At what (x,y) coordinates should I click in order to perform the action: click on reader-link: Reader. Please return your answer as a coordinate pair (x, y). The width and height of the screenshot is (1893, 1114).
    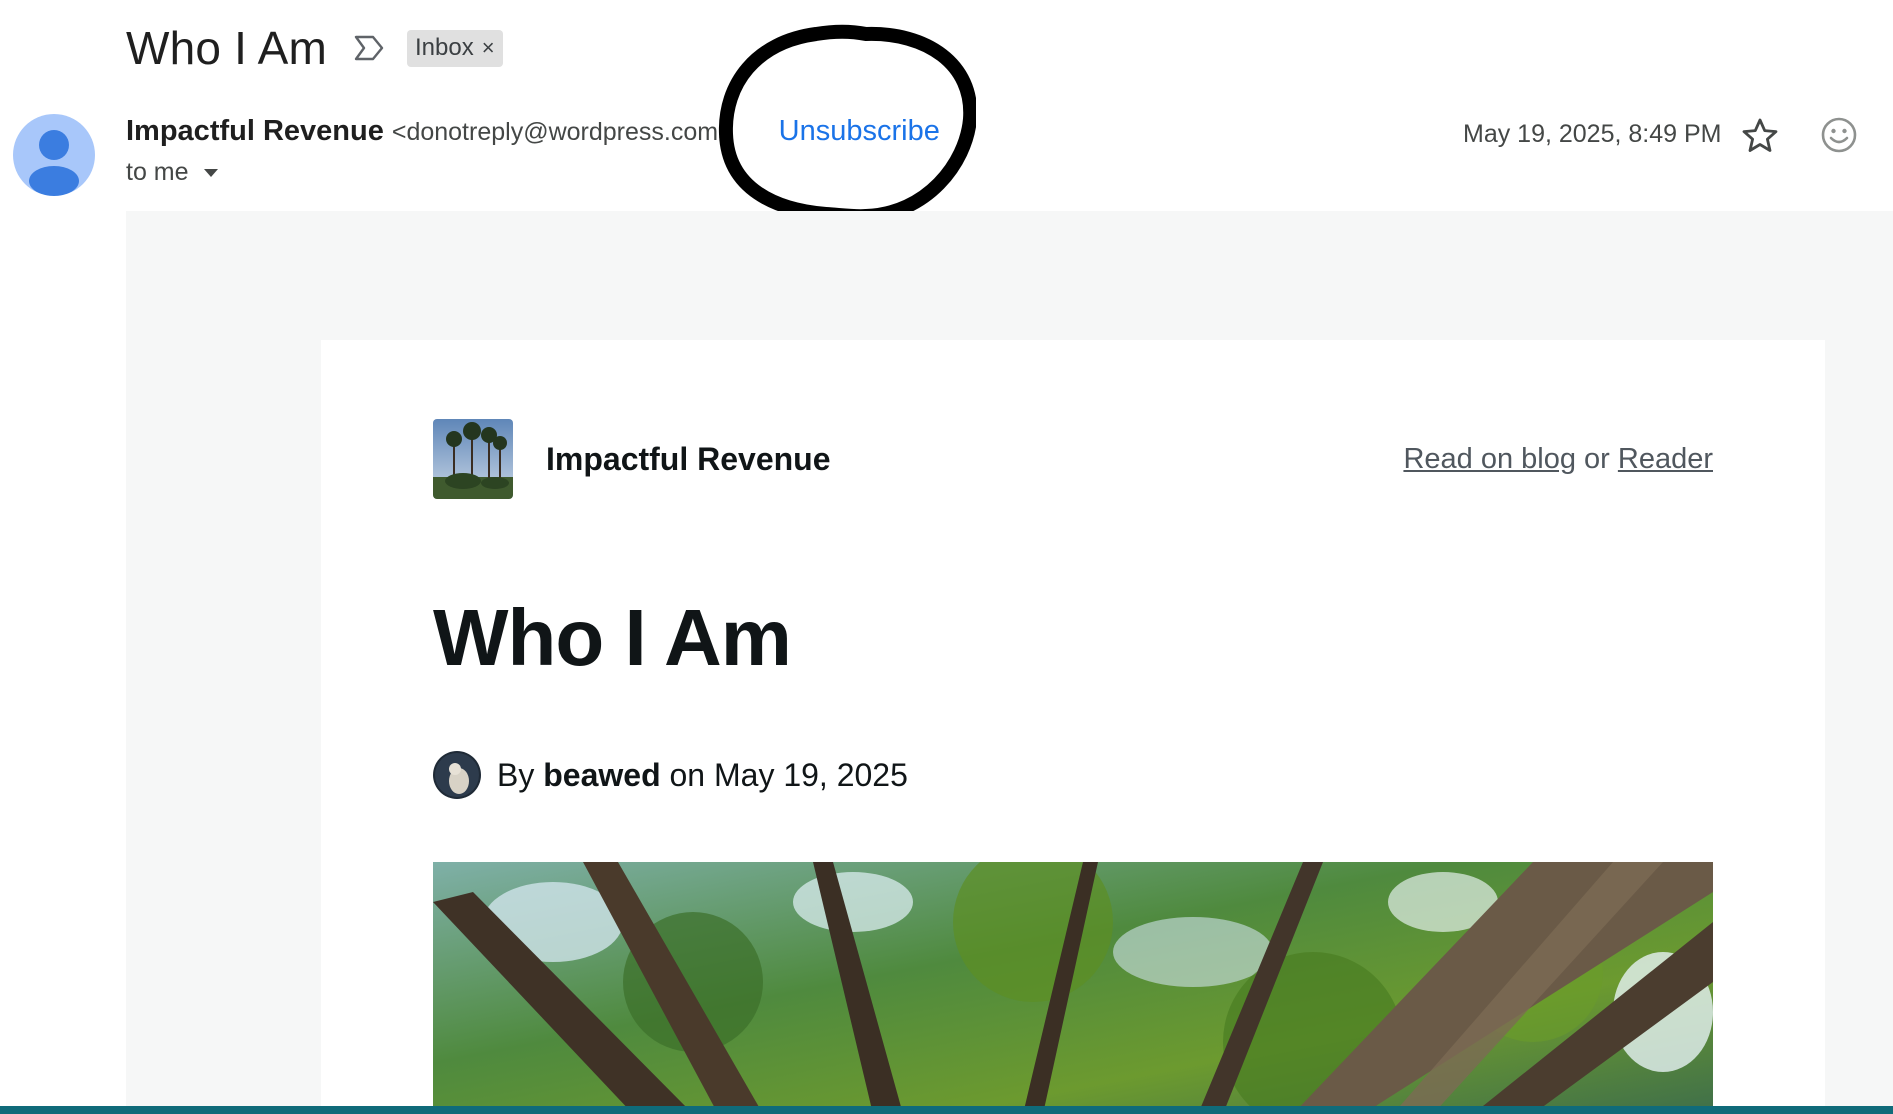
    Looking at the image, I should click on (1665, 459).